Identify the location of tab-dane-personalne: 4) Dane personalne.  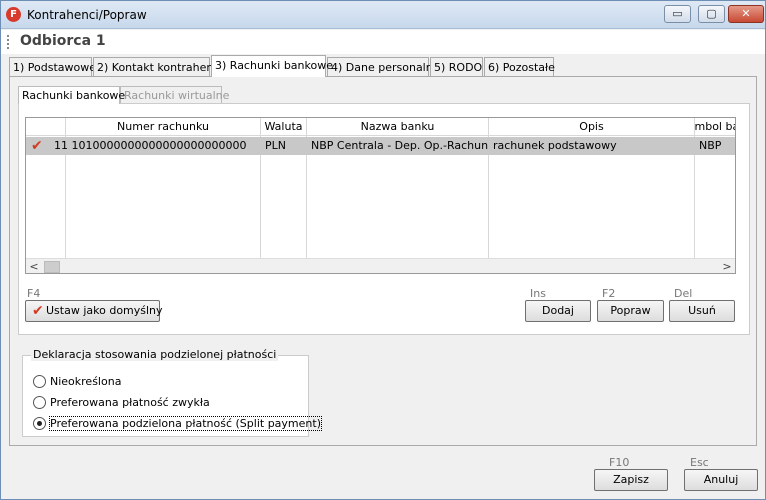
(383, 67).